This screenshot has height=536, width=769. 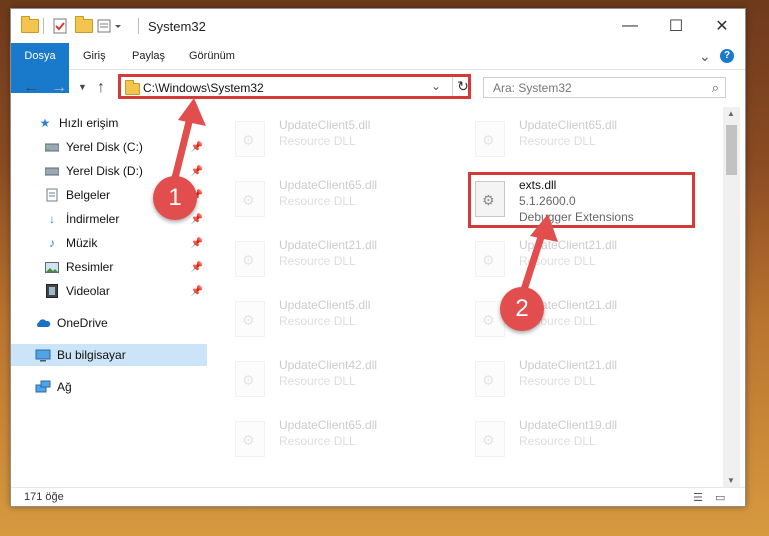 What do you see at coordinates (31, 88) in the screenshot?
I see `back-arrow-icon: ←` at bounding box center [31, 88].